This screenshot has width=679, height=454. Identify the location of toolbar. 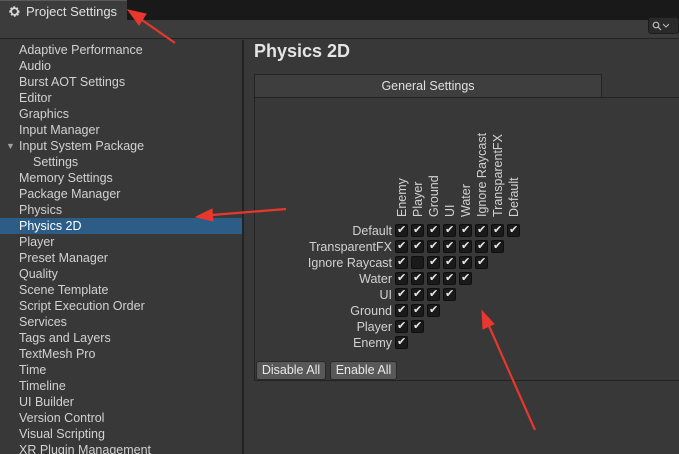
(339, 29).